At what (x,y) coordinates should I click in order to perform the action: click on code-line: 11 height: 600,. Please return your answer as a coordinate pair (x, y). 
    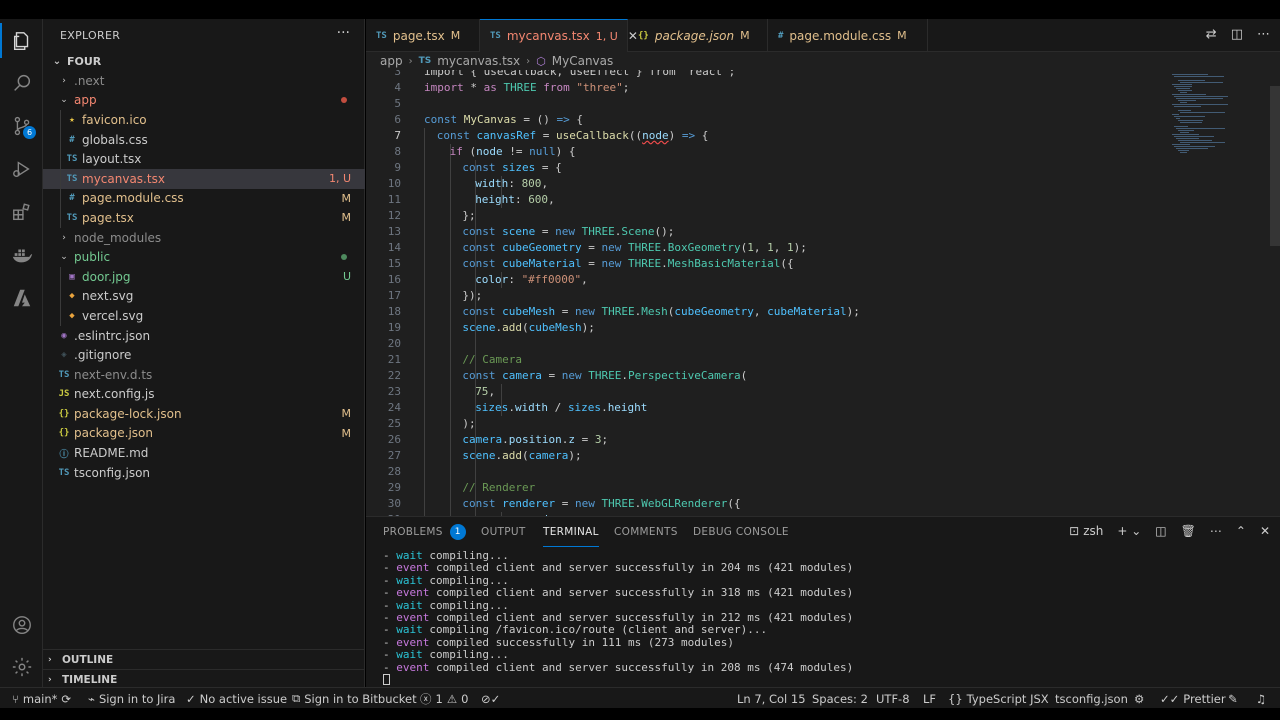
    Looking at the image, I should click on (776, 200).